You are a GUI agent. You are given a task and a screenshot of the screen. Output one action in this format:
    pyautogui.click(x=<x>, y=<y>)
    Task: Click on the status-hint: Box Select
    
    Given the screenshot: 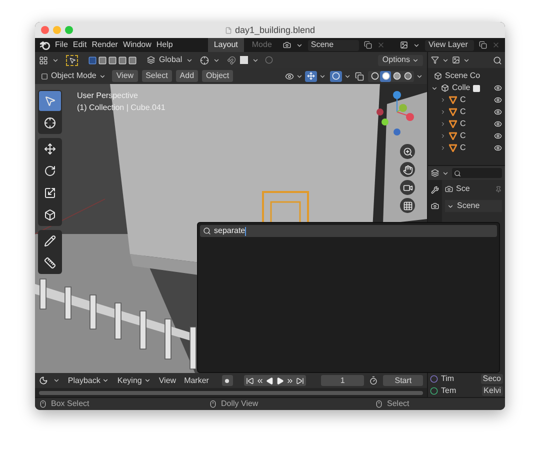 What is the action you would take?
    pyautogui.click(x=70, y=404)
    